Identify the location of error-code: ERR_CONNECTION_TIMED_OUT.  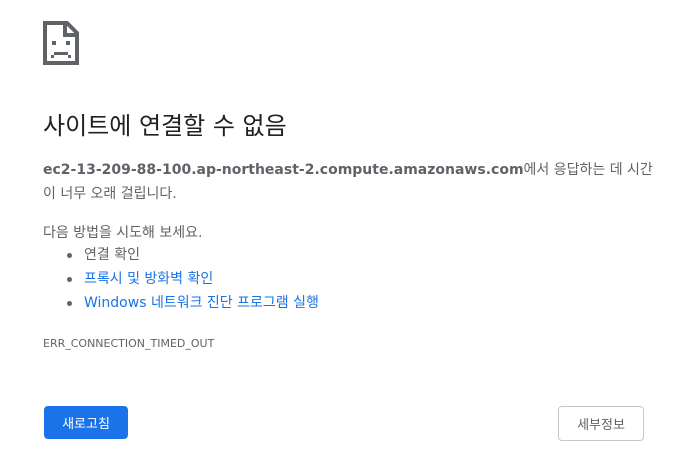
(129, 343).